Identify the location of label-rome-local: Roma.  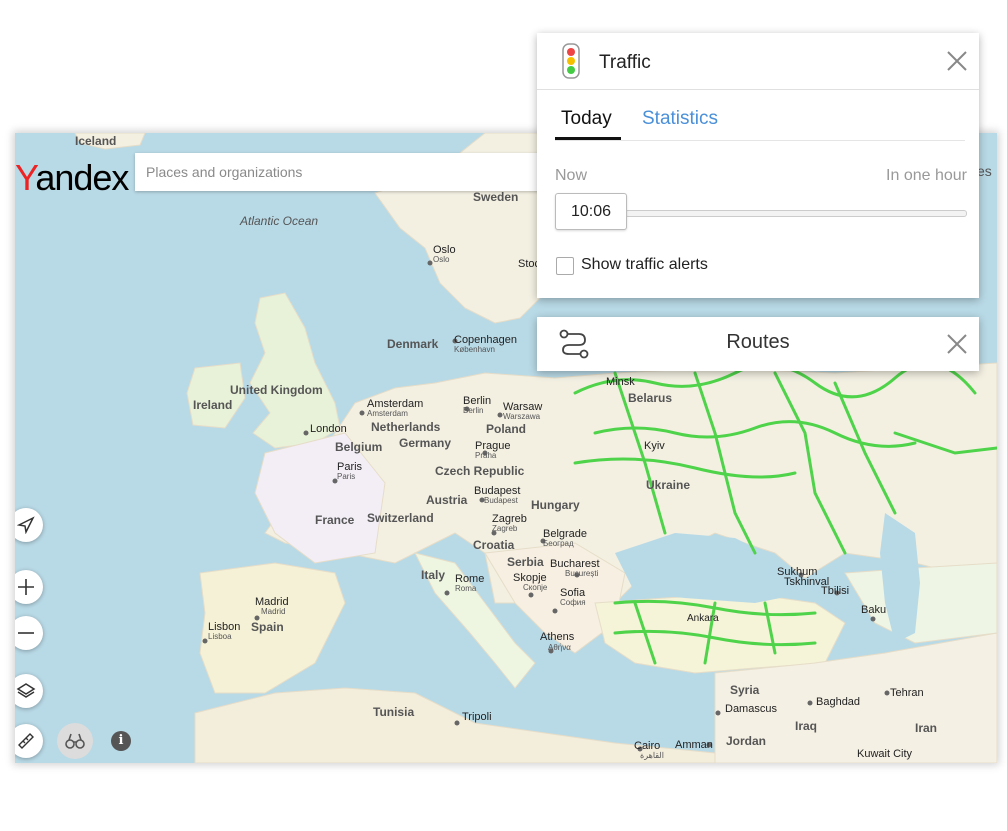
(466, 588).